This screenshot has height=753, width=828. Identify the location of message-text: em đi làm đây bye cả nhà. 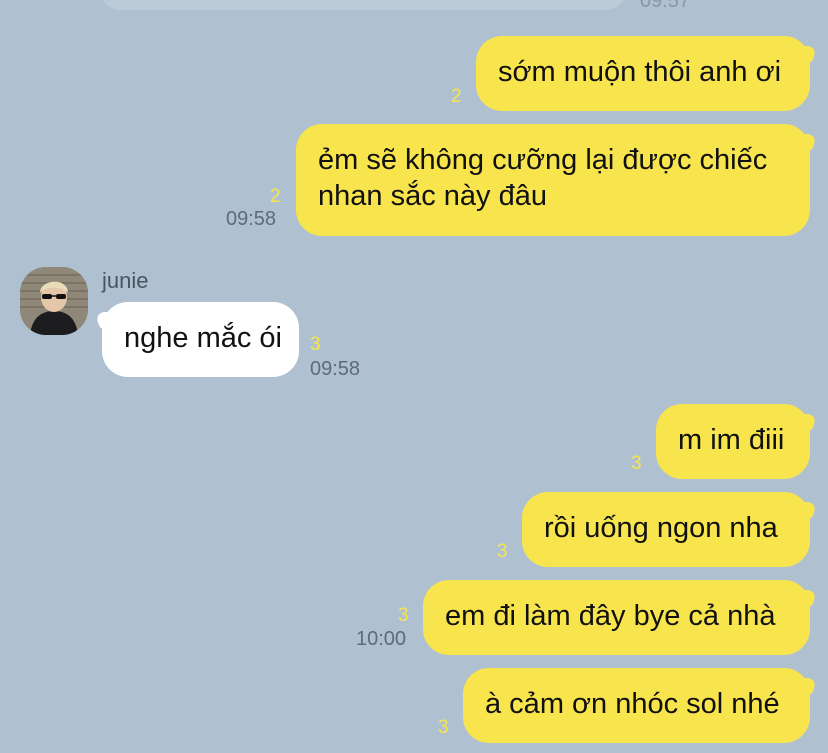
(610, 616).